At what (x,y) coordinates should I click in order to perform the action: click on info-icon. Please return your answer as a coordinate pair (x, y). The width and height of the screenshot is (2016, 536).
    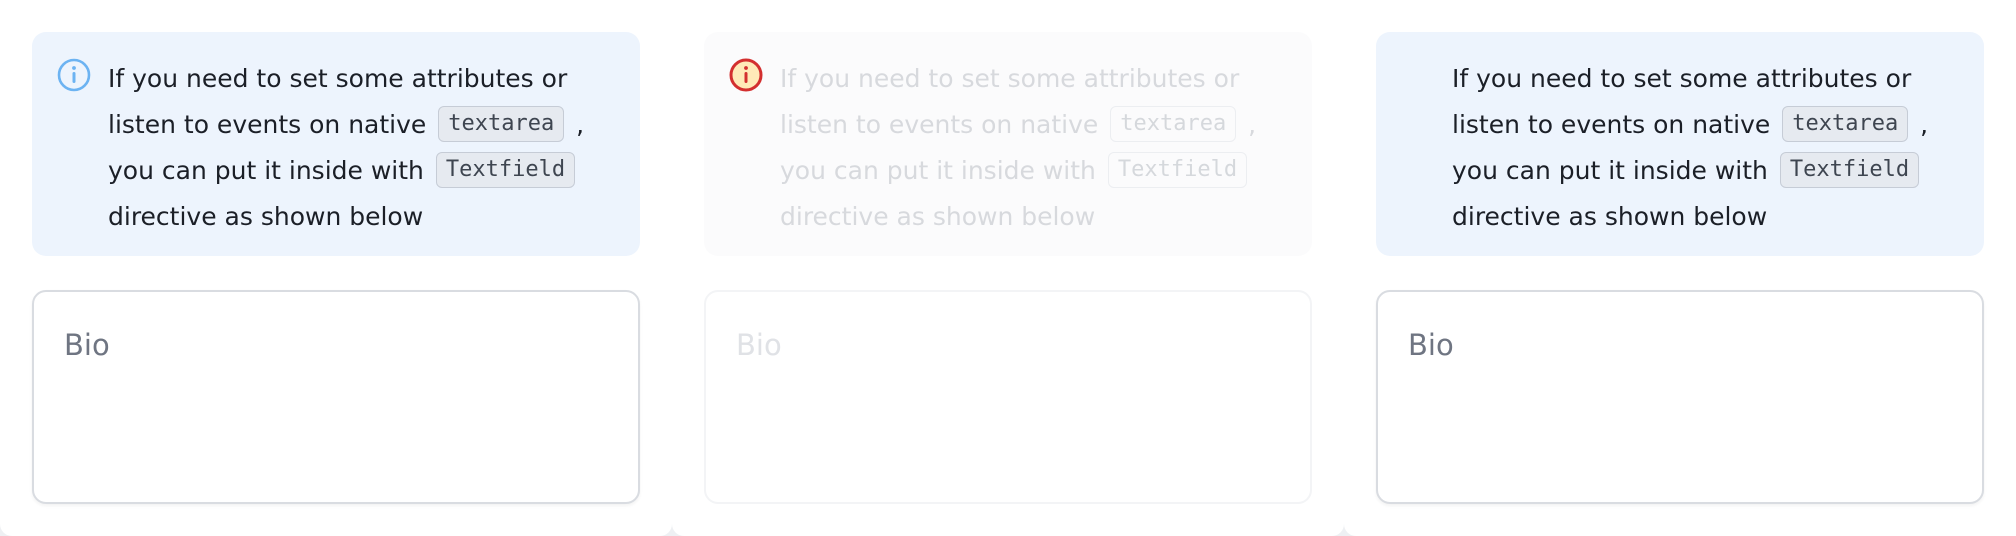
    Looking at the image, I should click on (74, 75).